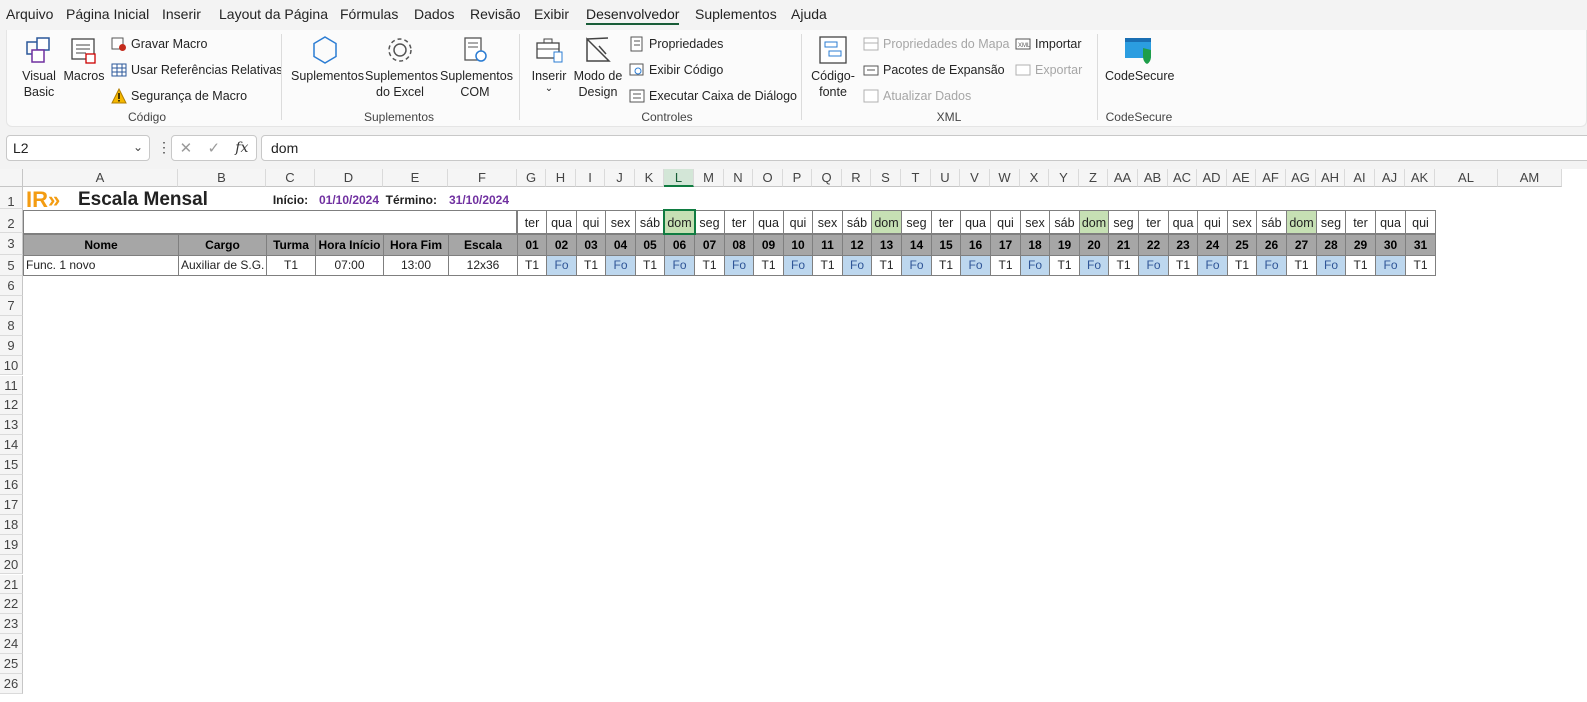 Image resolution: width=1587 pixels, height=702 pixels. Describe the element at coordinates (483, 245) in the screenshot. I see `column-title-5: Escala` at that location.